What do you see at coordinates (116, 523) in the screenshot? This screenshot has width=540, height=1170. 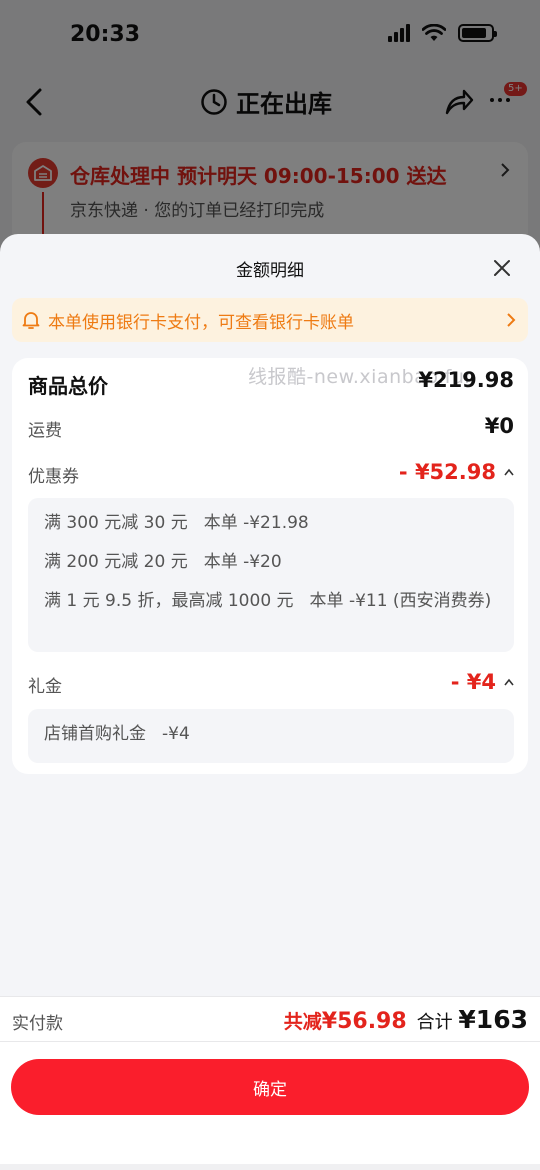 I see `coupon-rule: 满 300 元减 30 元` at bounding box center [116, 523].